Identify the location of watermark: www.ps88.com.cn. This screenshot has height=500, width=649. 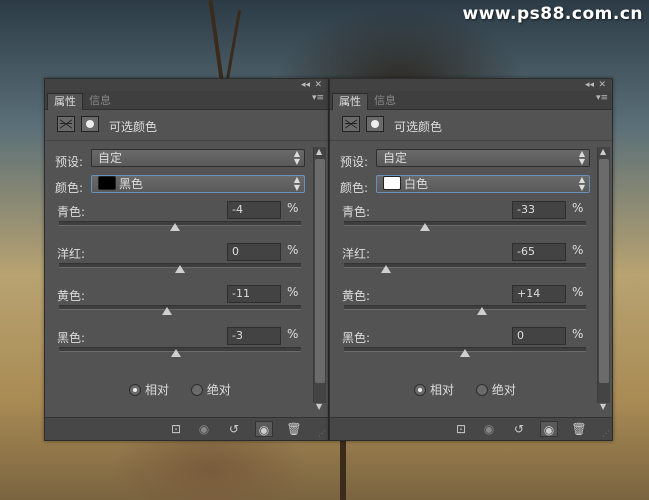
(552, 14).